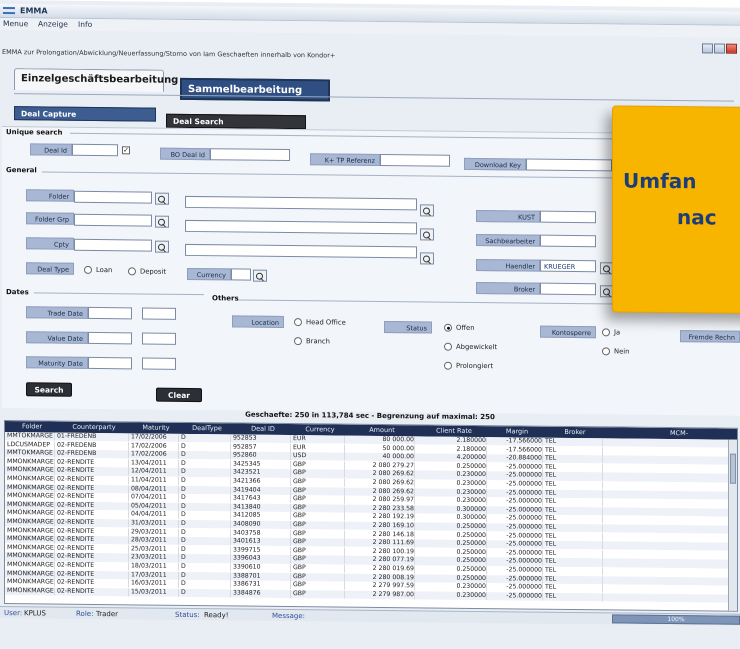 This screenshot has width=740, height=649. What do you see at coordinates (381, 552) in the screenshot?
I see `table-cell: 2 280 100.19` at bounding box center [381, 552].